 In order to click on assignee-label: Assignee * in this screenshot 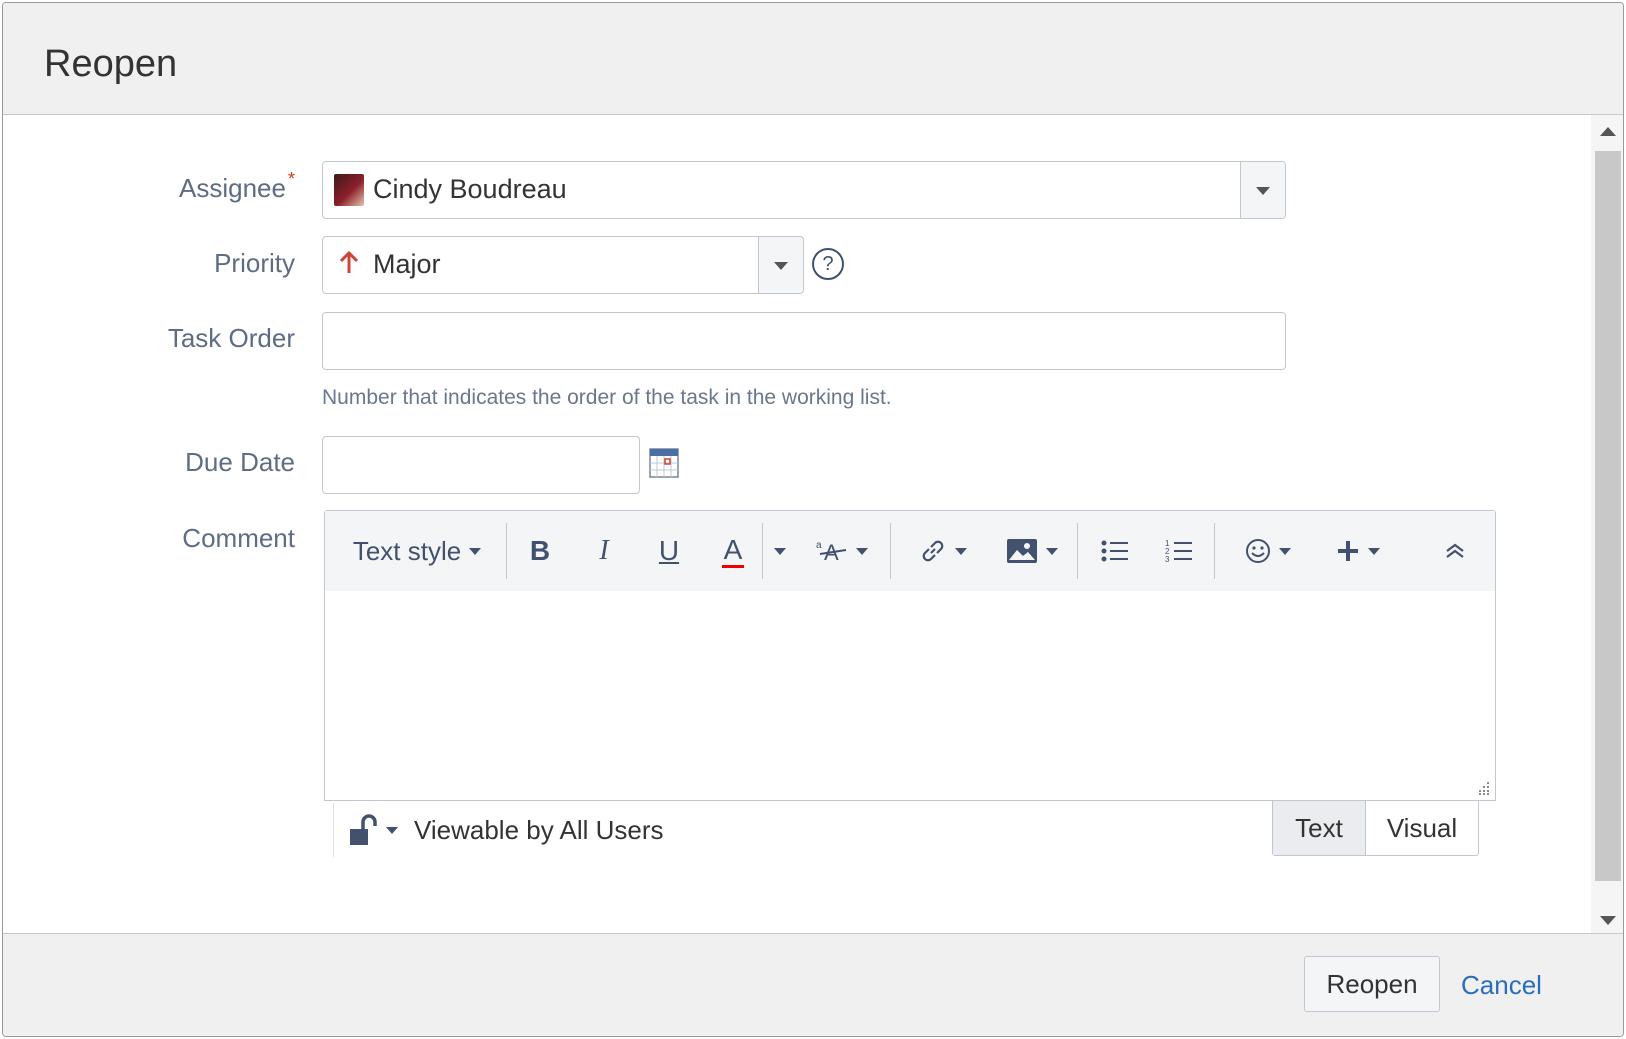, I will do `click(155, 186)`.